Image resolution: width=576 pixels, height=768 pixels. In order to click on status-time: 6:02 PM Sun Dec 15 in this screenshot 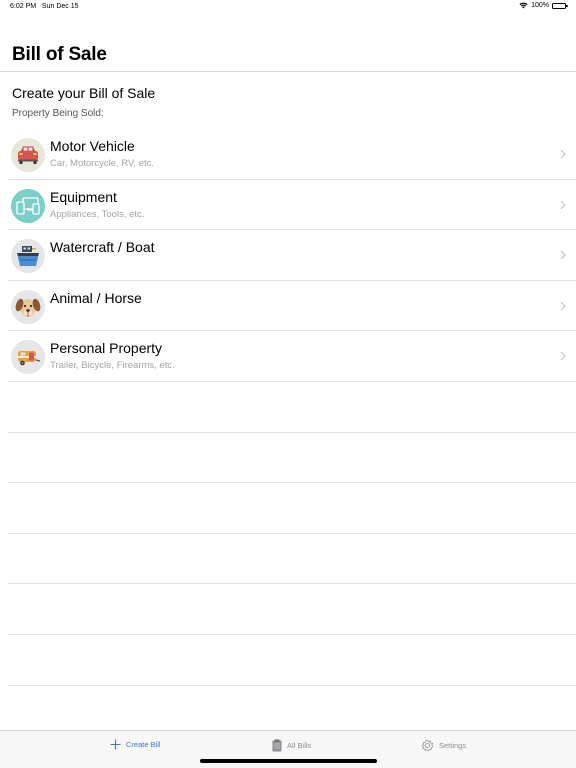, I will do `click(44, 6)`.